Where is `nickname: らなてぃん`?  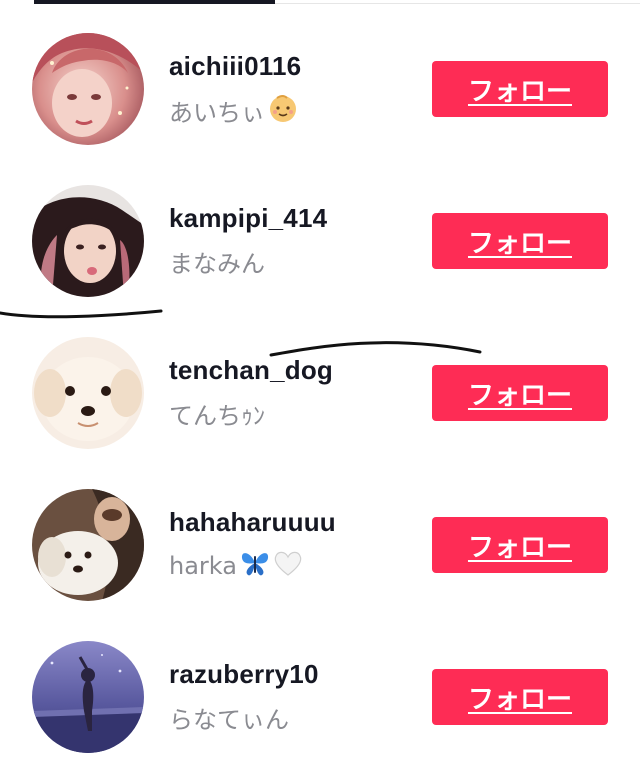
nickname: らなてぃん is located at coordinates (229, 720).